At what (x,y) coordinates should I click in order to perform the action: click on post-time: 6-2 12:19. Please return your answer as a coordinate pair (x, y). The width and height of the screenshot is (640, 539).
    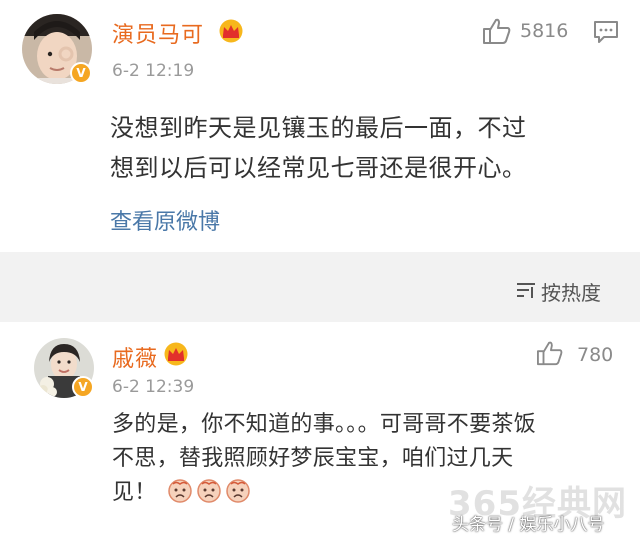
    Looking at the image, I should click on (153, 71).